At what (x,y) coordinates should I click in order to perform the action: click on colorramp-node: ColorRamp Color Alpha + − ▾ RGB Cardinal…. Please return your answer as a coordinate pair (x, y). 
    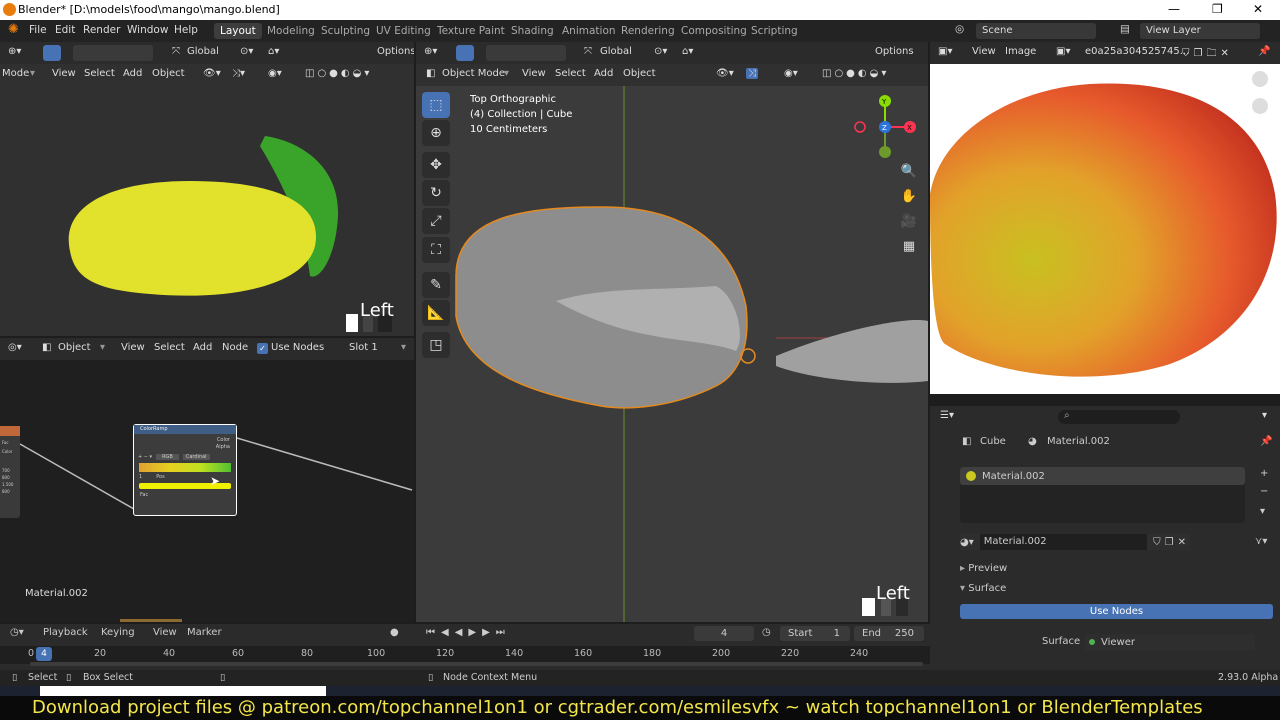
    Looking at the image, I should click on (185, 470).